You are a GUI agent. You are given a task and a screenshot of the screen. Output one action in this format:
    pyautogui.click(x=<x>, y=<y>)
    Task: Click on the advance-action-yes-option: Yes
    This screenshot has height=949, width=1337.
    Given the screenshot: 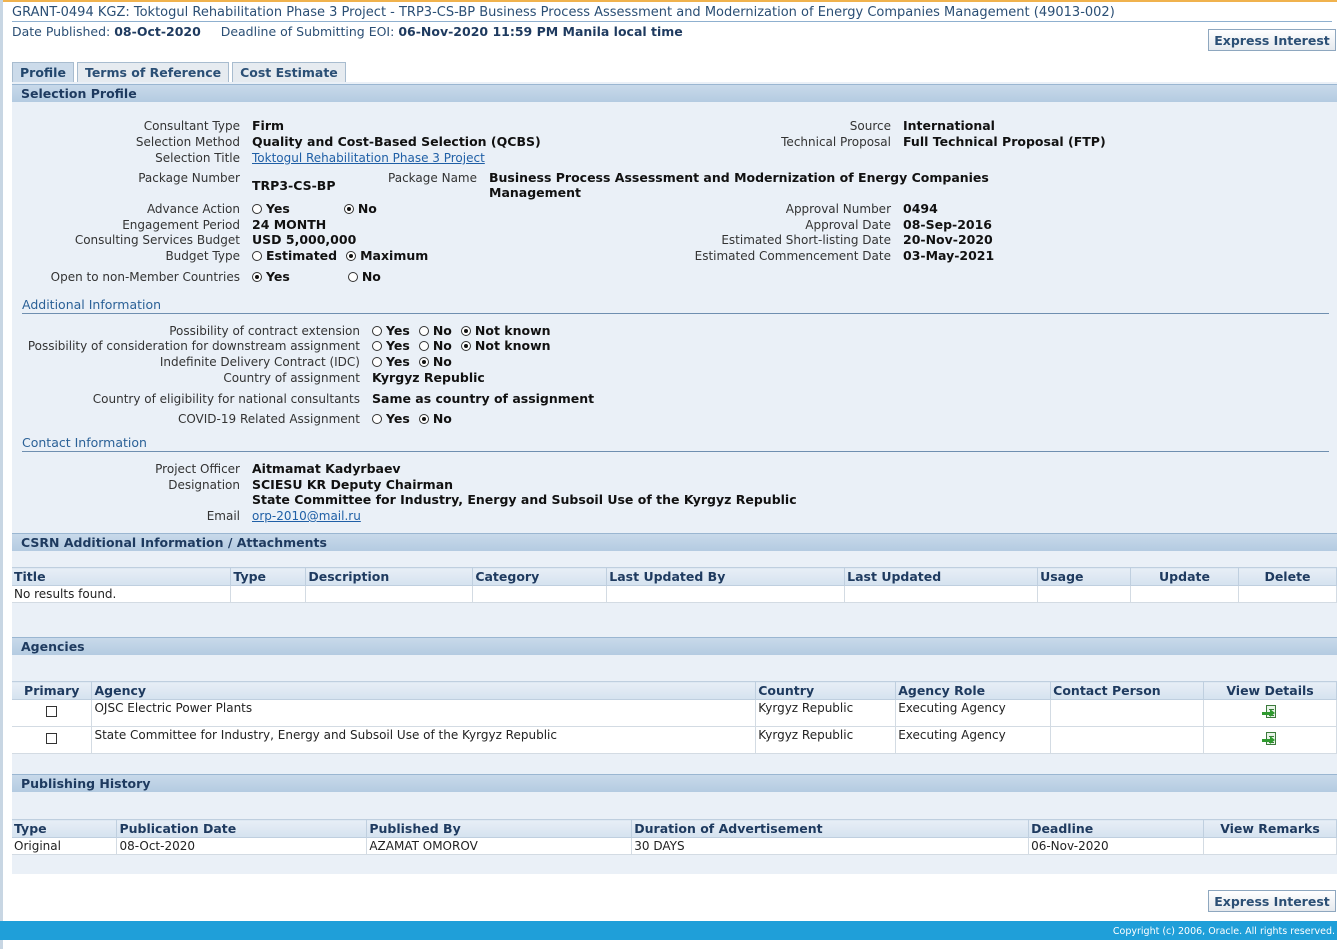 What is the action you would take?
    pyautogui.click(x=271, y=208)
    